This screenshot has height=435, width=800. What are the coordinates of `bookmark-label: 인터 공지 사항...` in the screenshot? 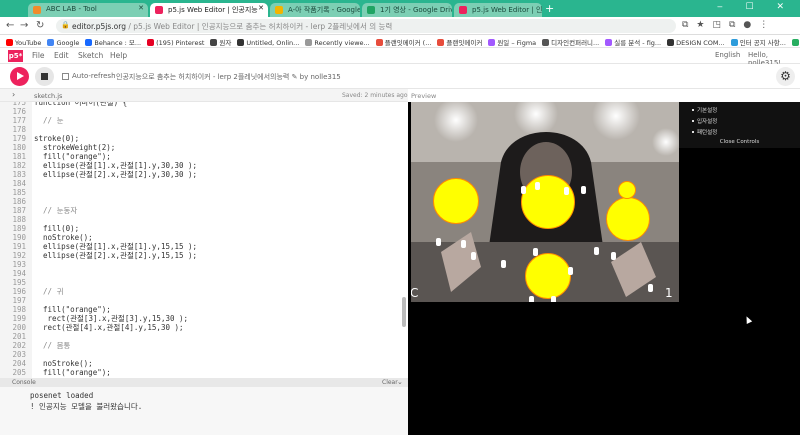 It's located at (762, 43).